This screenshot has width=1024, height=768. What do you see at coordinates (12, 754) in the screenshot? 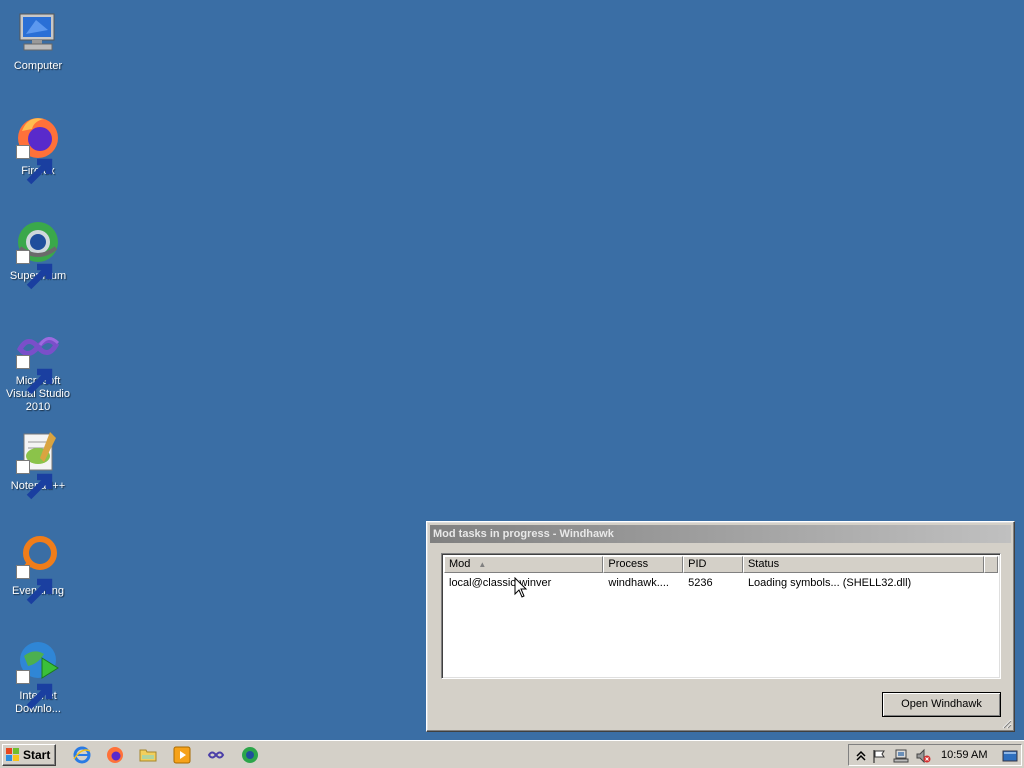
I see `windows-logo-icon` at bounding box center [12, 754].